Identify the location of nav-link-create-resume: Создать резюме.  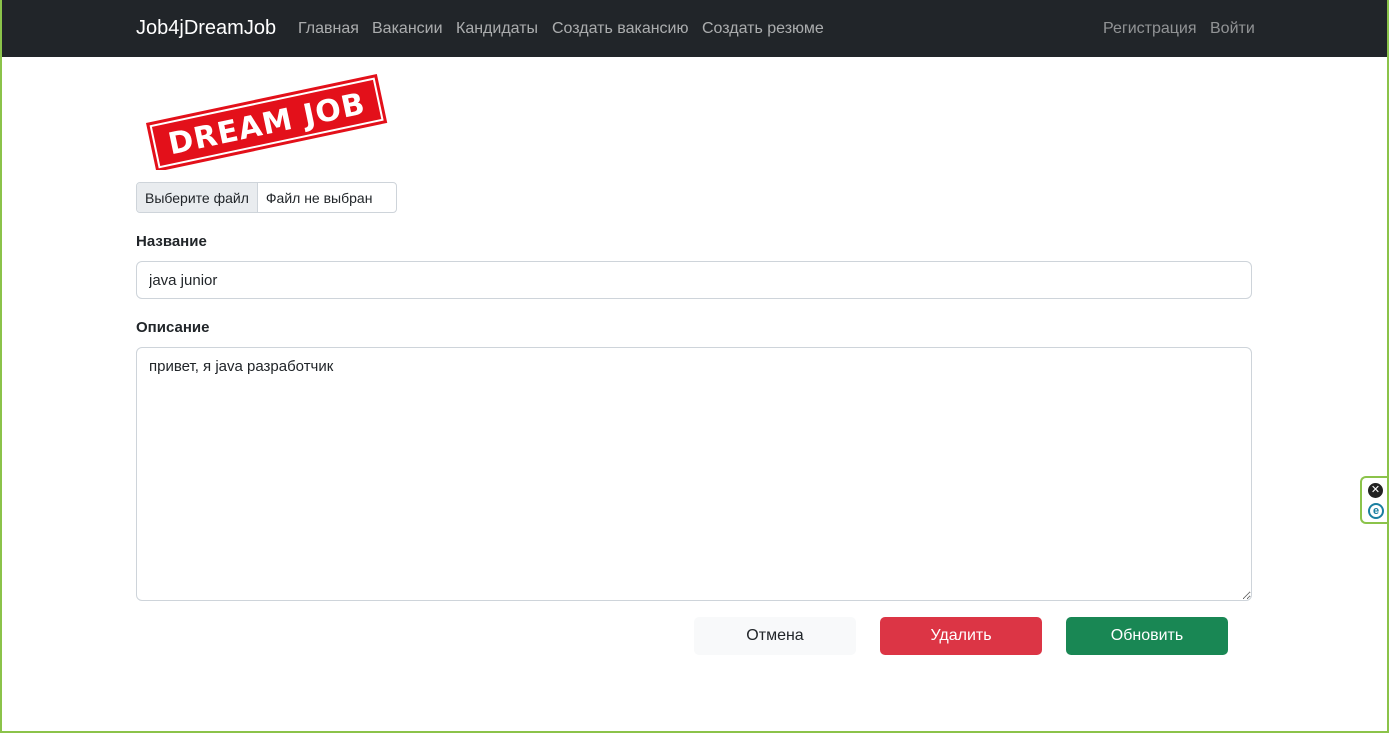
(763, 29).